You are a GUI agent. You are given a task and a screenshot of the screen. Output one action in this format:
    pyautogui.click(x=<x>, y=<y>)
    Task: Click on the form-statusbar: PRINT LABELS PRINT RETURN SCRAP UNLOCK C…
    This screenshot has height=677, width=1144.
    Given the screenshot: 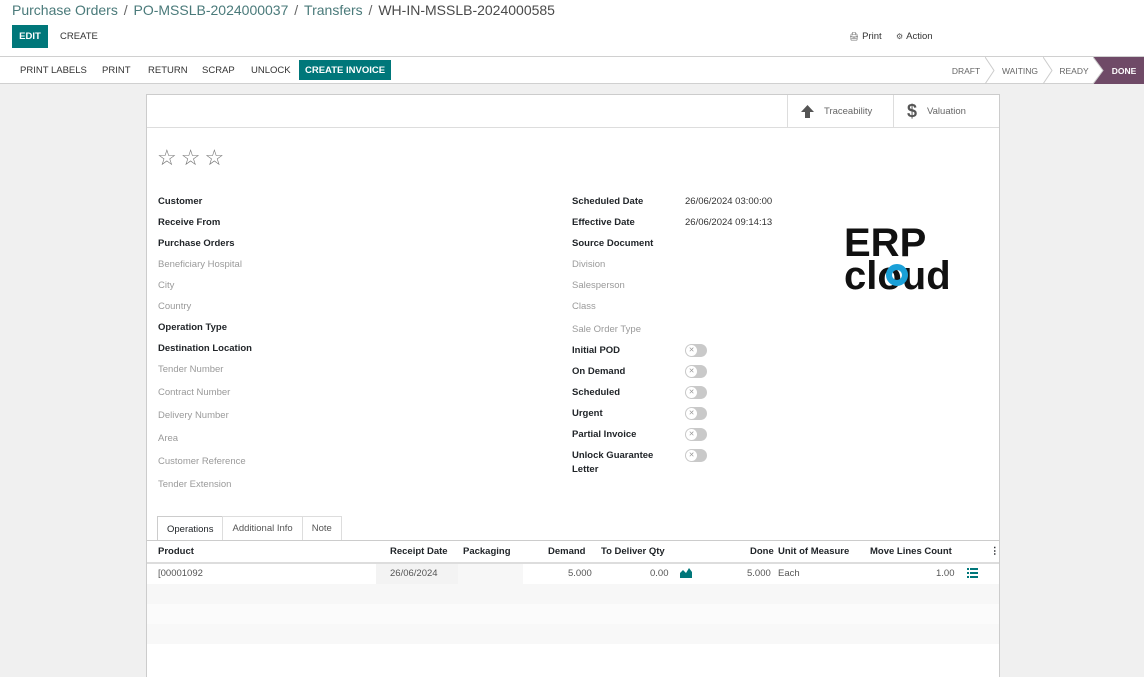 What is the action you would take?
    pyautogui.click(x=572, y=70)
    